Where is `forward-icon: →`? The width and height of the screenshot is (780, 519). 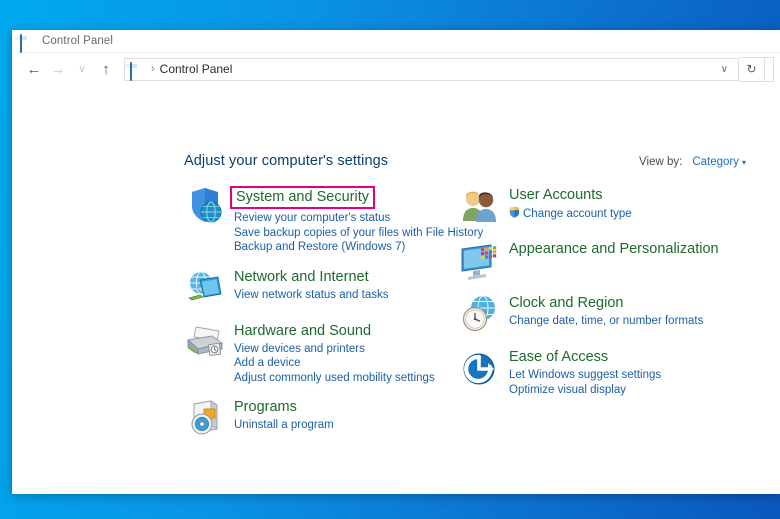
forward-icon: → is located at coordinates (58, 69).